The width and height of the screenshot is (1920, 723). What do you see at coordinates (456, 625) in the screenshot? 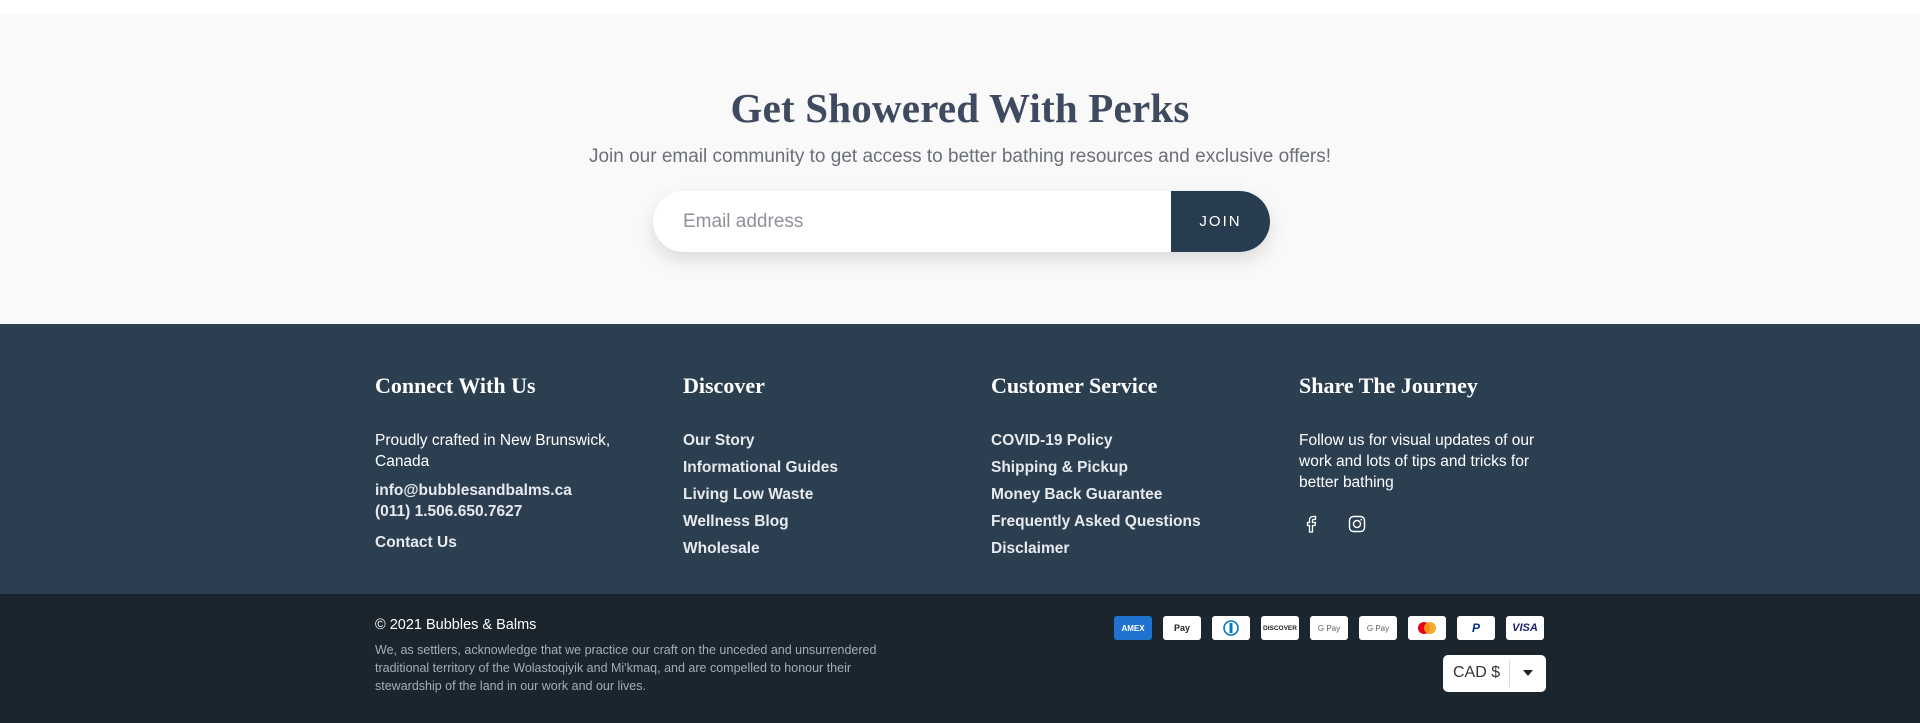
I see `copyright-text: © 2021 Bubbles & Balms` at bounding box center [456, 625].